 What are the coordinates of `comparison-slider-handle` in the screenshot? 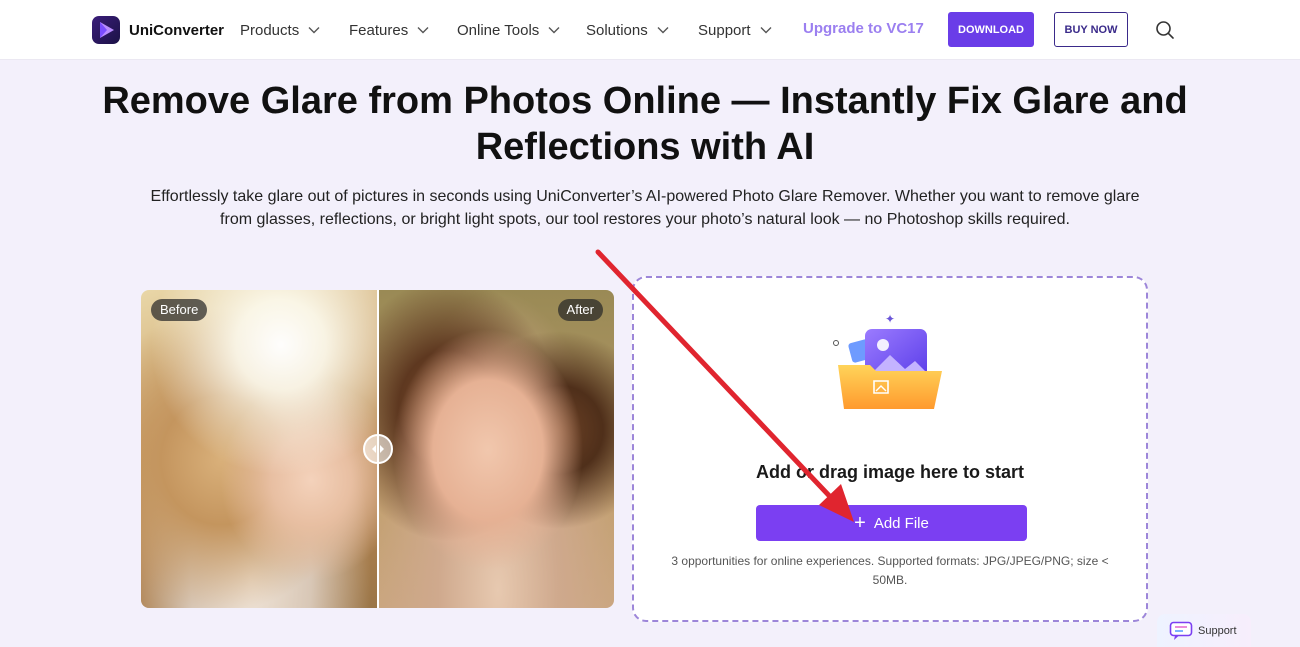 It's located at (378, 449).